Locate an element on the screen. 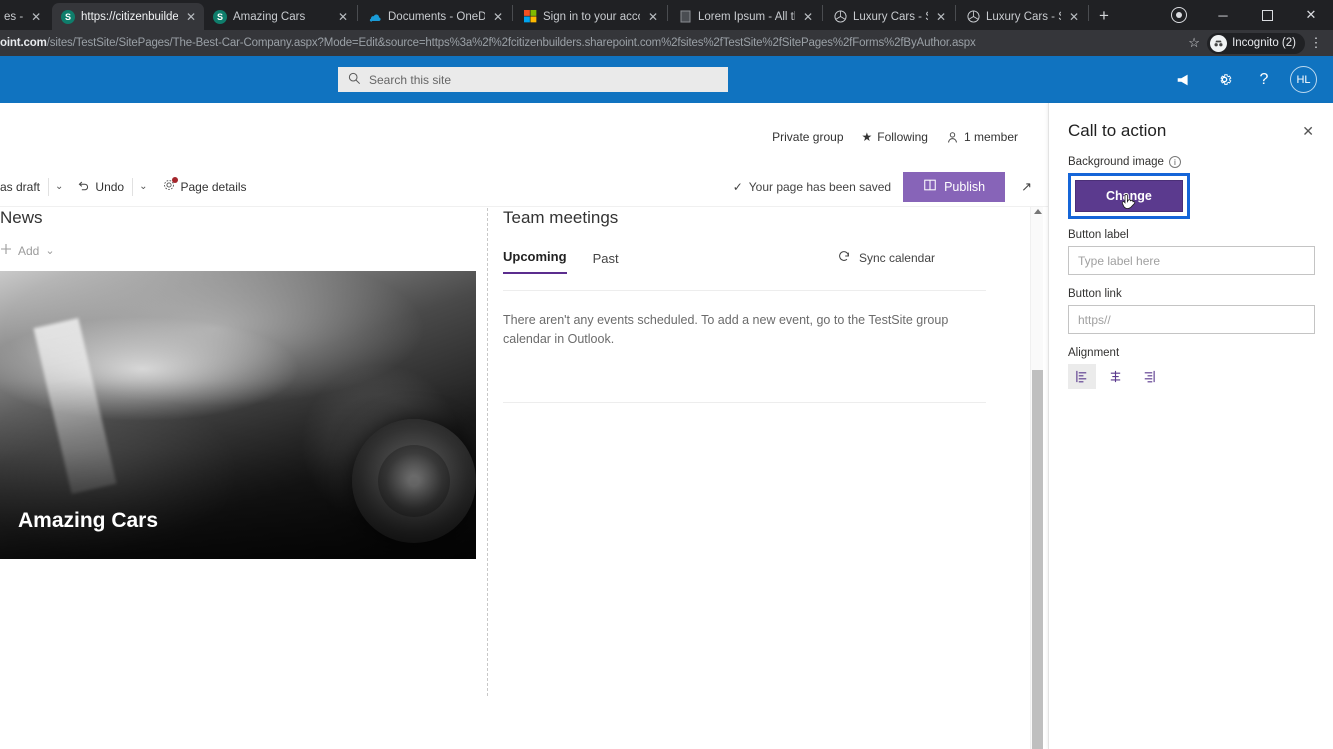 Image resolution: width=1333 pixels, height=749 pixels. button-link-placeholder: https// is located at coordinates (1094, 319).